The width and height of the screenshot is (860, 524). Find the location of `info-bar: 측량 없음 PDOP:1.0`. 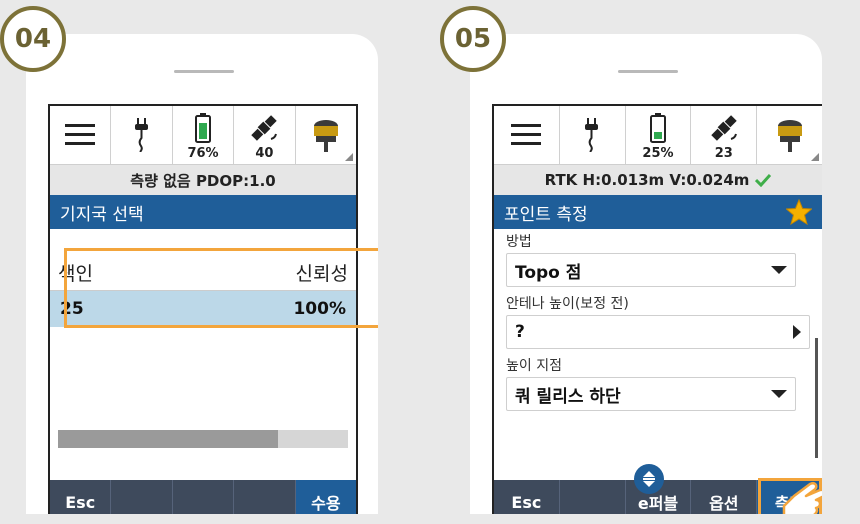

info-bar: 측량 없음 PDOP:1.0 is located at coordinates (203, 180).